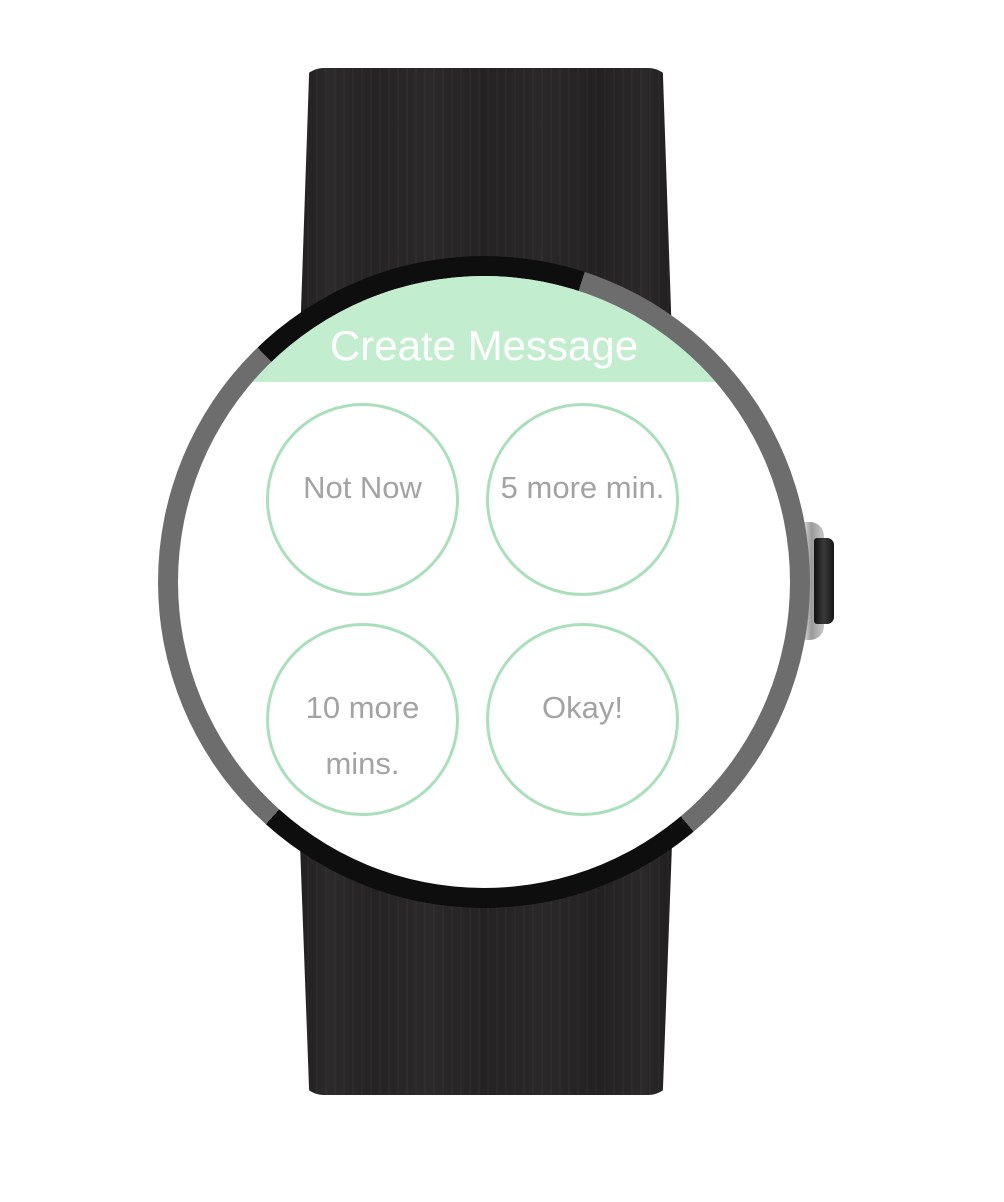 The height and width of the screenshot is (1202, 1004). I want to click on reply-option-not-now: Not Now, so click(362, 499).